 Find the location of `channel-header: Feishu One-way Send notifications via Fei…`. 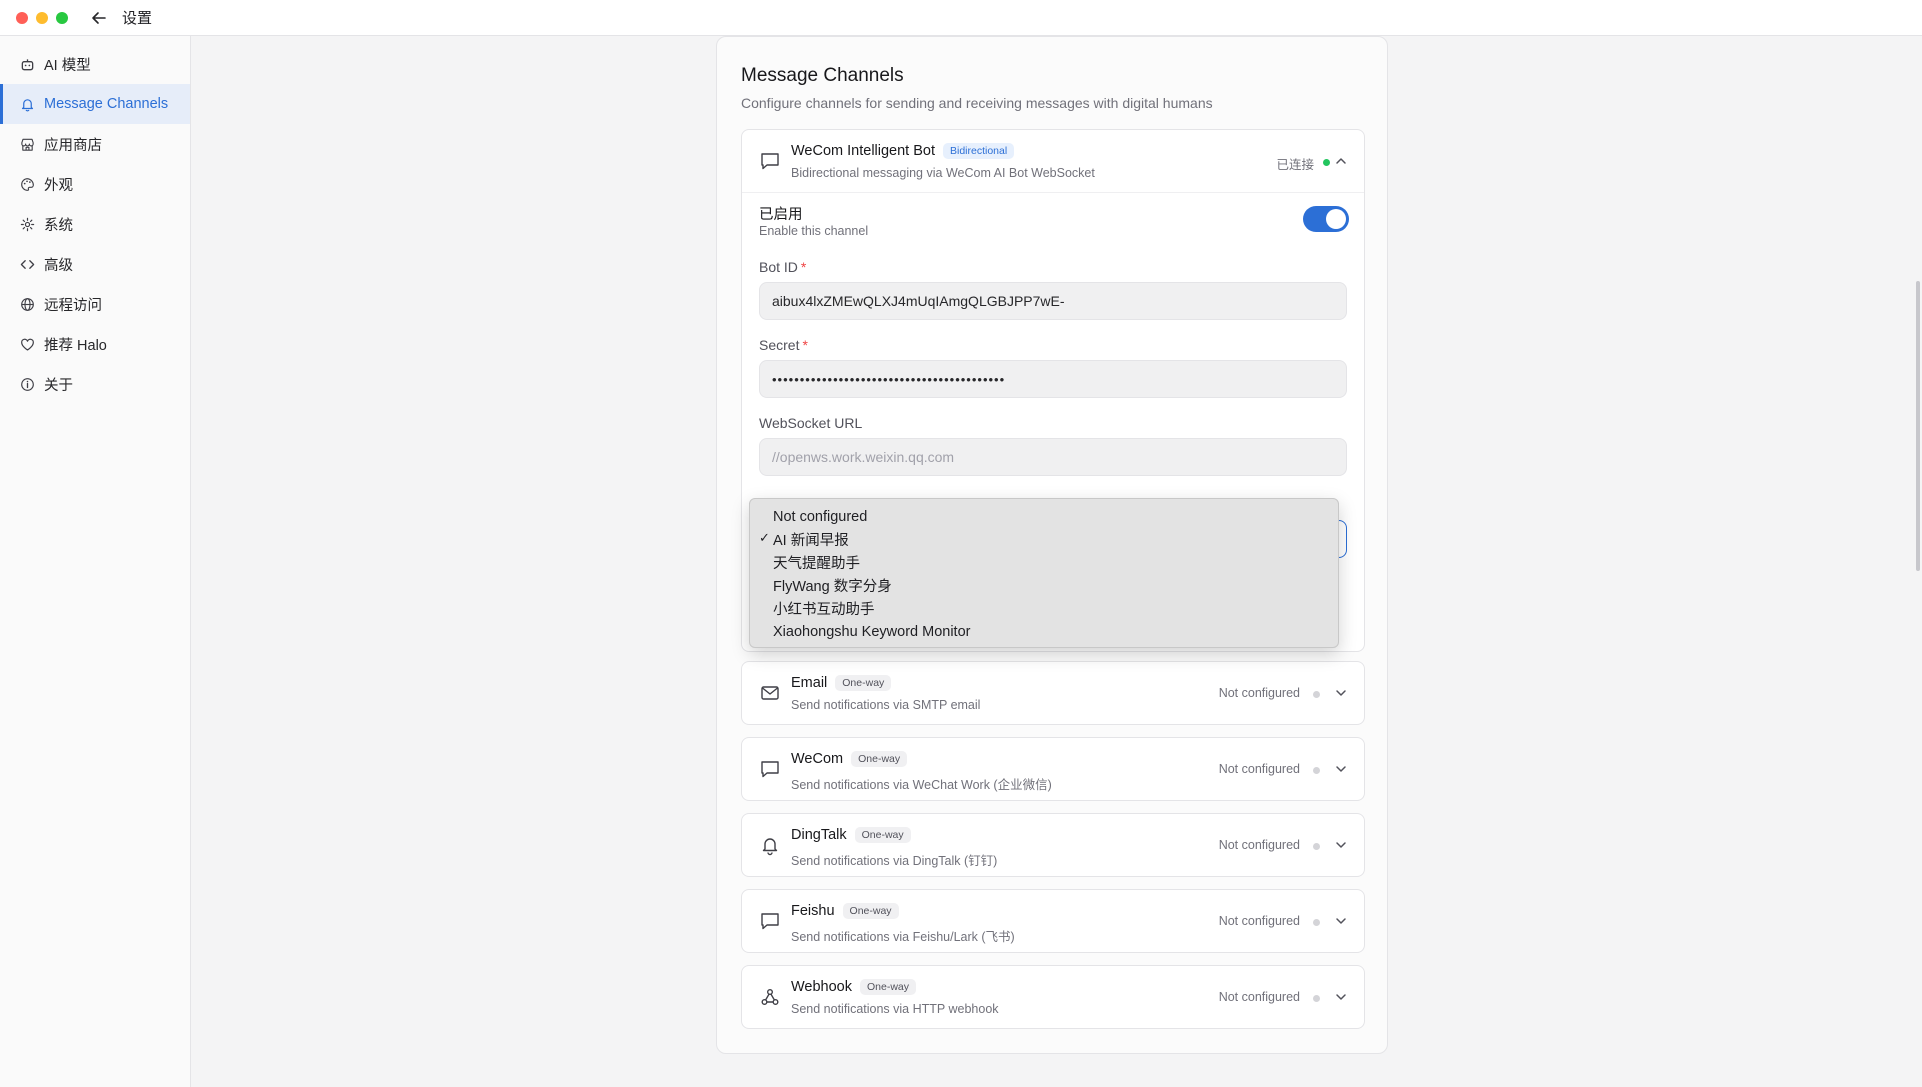

channel-header: Feishu One-way Send notifications via Fei… is located at coordinates (1053, 921).